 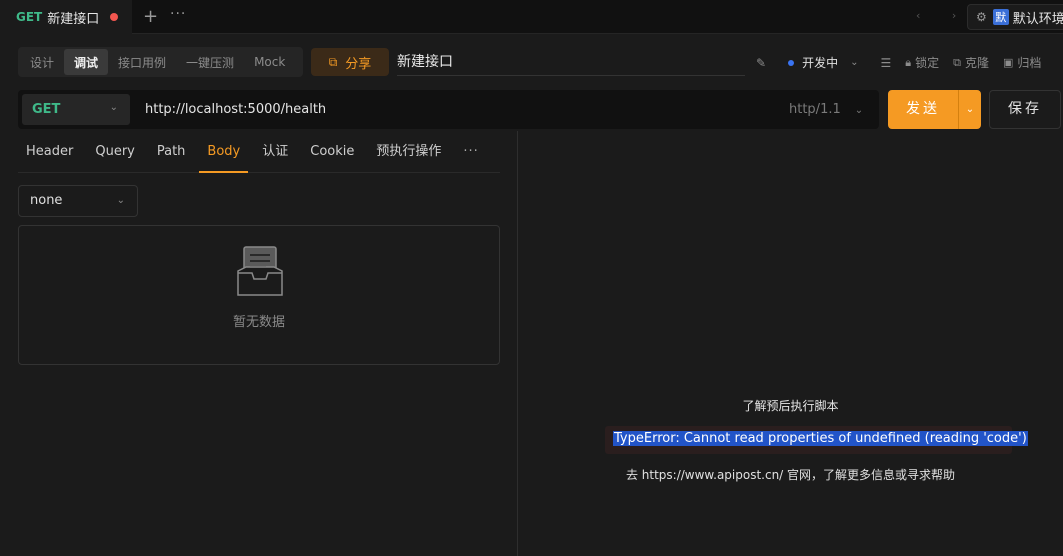 What do you see at coordinates (1037, 19) in the screenshot?
I see `env-name: 默认环境` at bounding box center [1037, 19].